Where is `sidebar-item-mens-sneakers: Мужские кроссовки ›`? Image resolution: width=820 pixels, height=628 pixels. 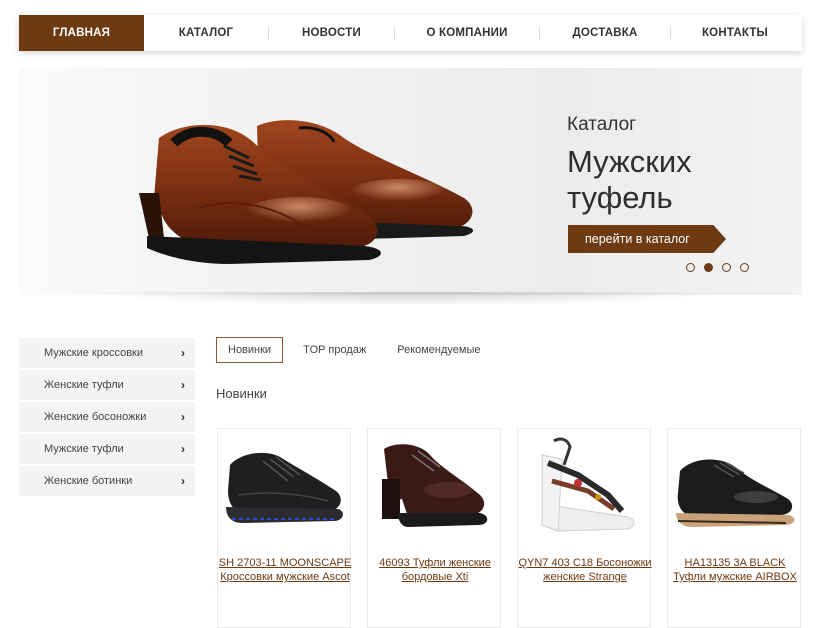
sidebar-item-mens-sneakers: Мужские кроссовки › is located at coordinates (107, 353).